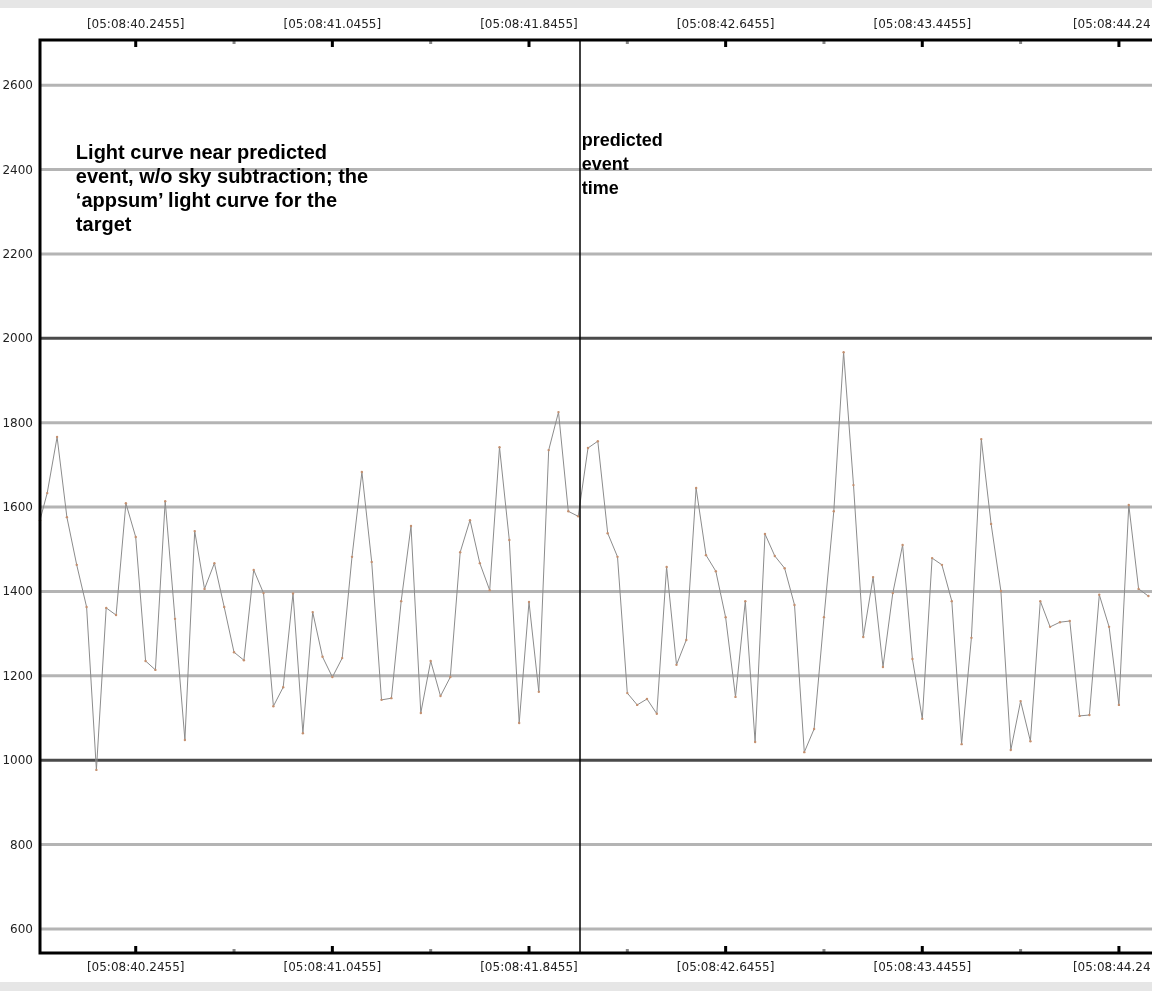 This screenshot has height=991, width=1152. Describe the element at coordinates (17, 591) in the screenshot. I see `y-tick-label: 1400` at that location.